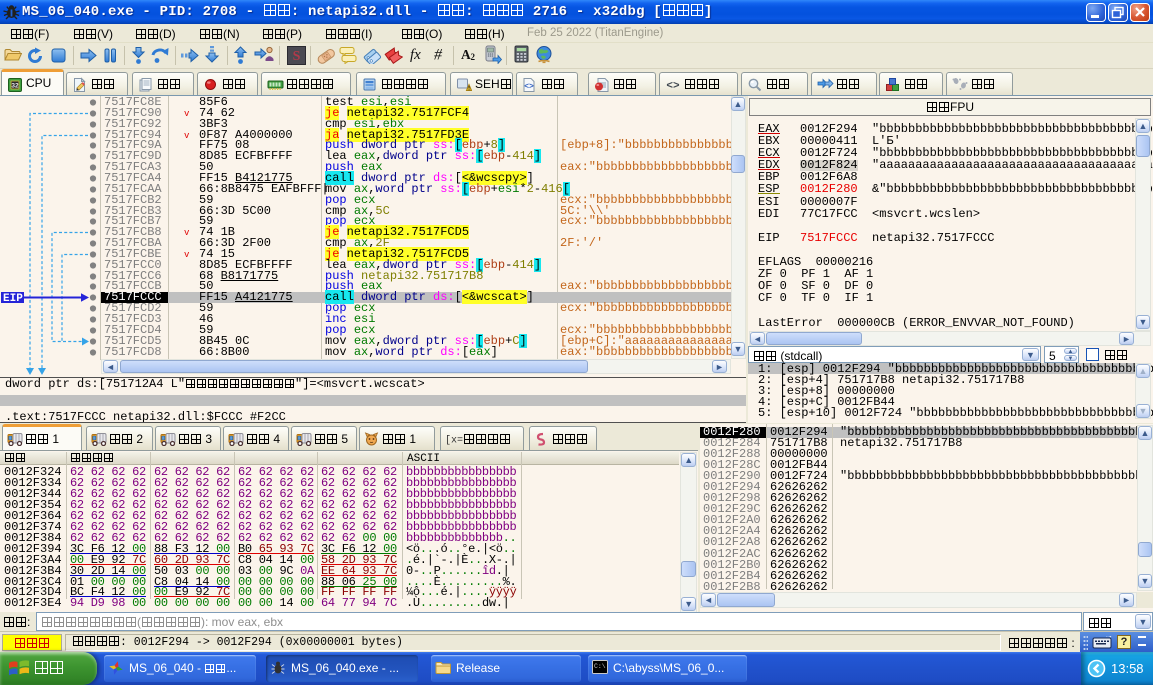 The width and height of the screenshot is (1153, 685). Describe the element at coordinates (600, 666) in the screenshot. I see `svg-text: C:\` at that location.